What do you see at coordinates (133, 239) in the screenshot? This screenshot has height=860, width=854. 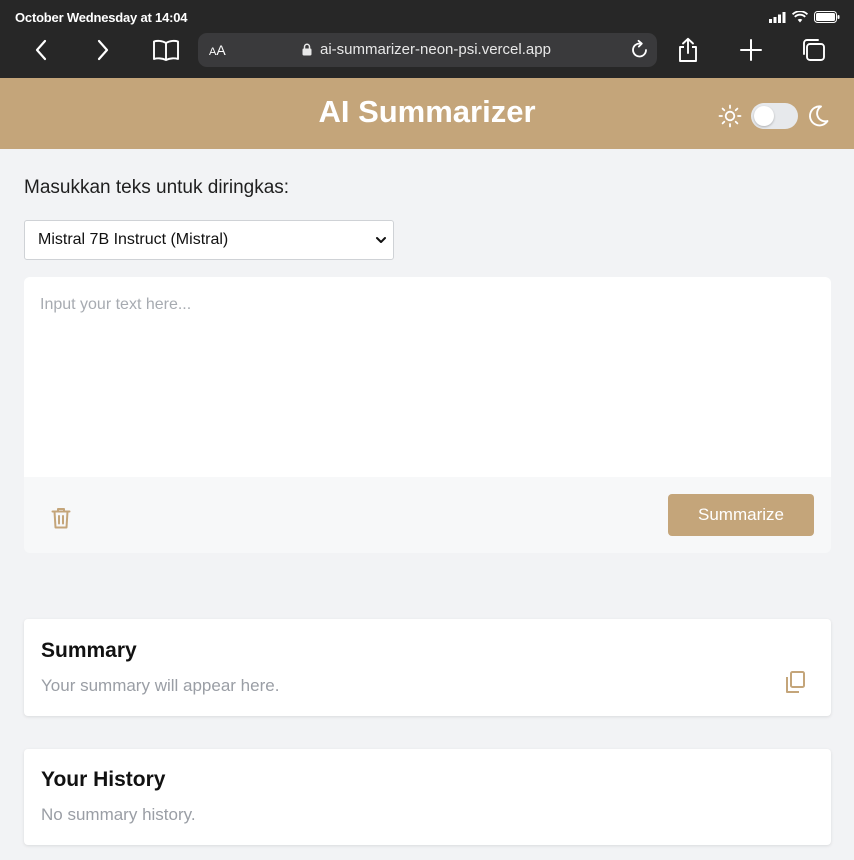 I see `model-select-value: Mistral 7B Instruct (Mistral)` at bounding box center [133, 239].